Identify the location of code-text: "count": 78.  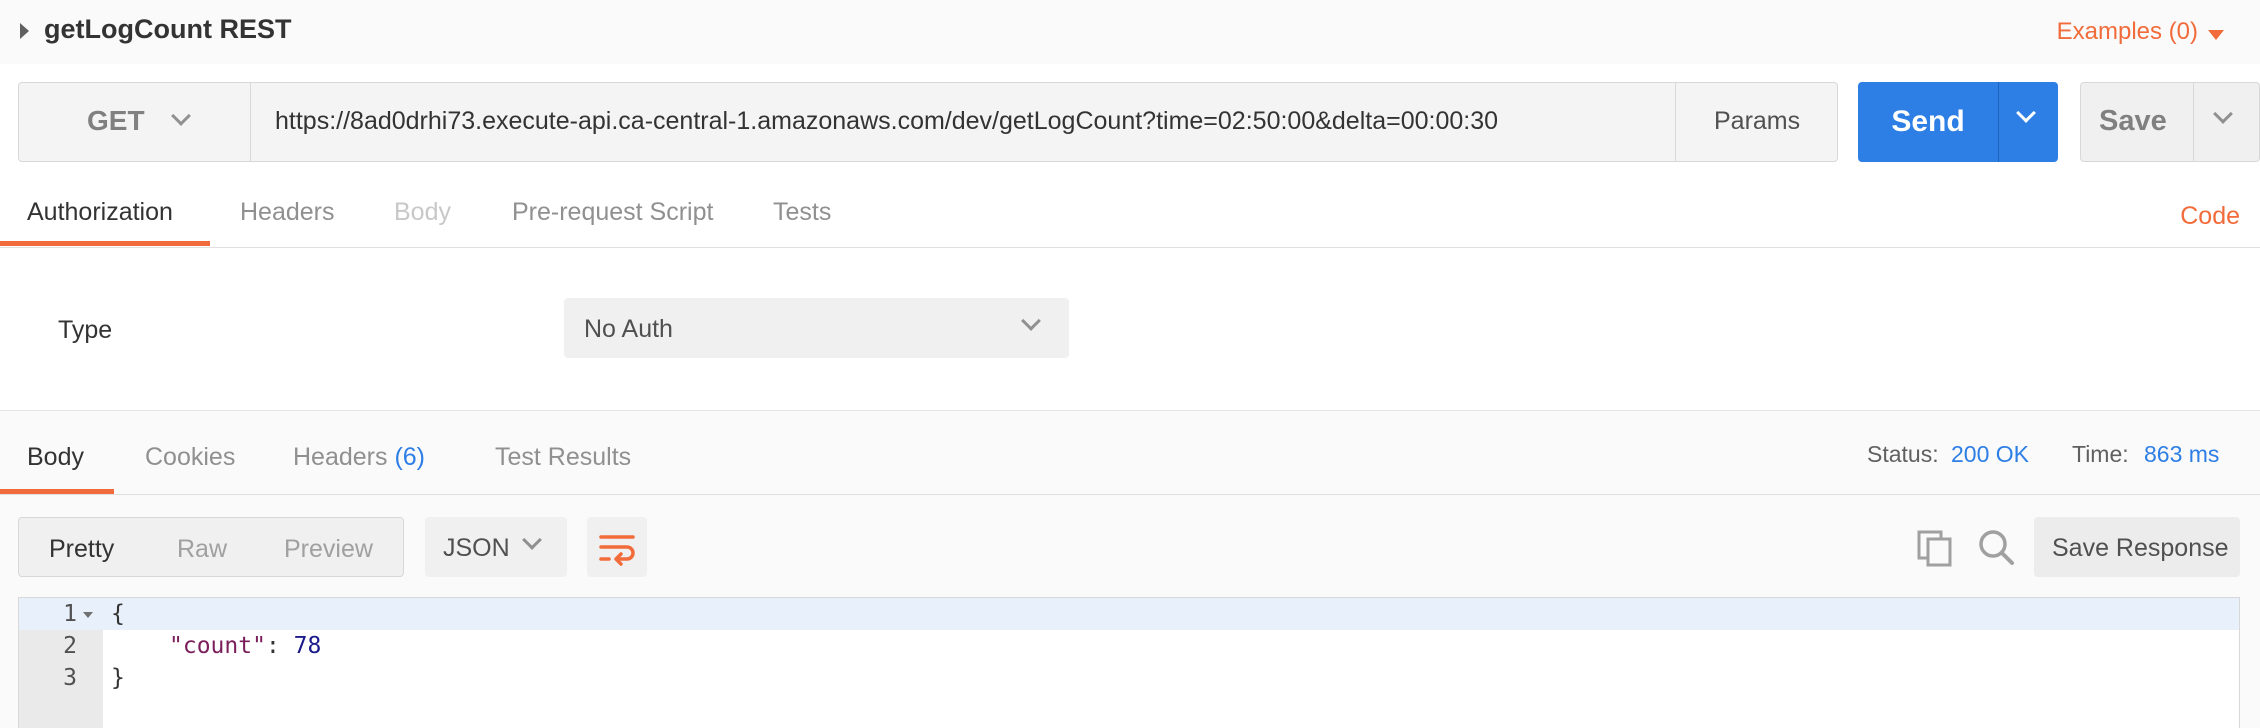
(245, 646).